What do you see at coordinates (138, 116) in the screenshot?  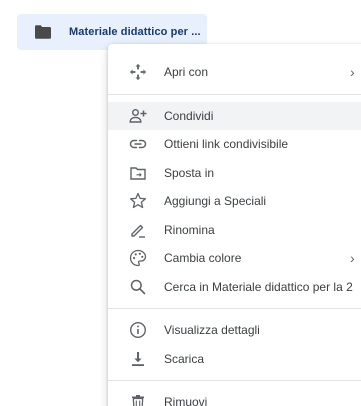 I see `share-person-add-icon` at bounding box center [138, 116].